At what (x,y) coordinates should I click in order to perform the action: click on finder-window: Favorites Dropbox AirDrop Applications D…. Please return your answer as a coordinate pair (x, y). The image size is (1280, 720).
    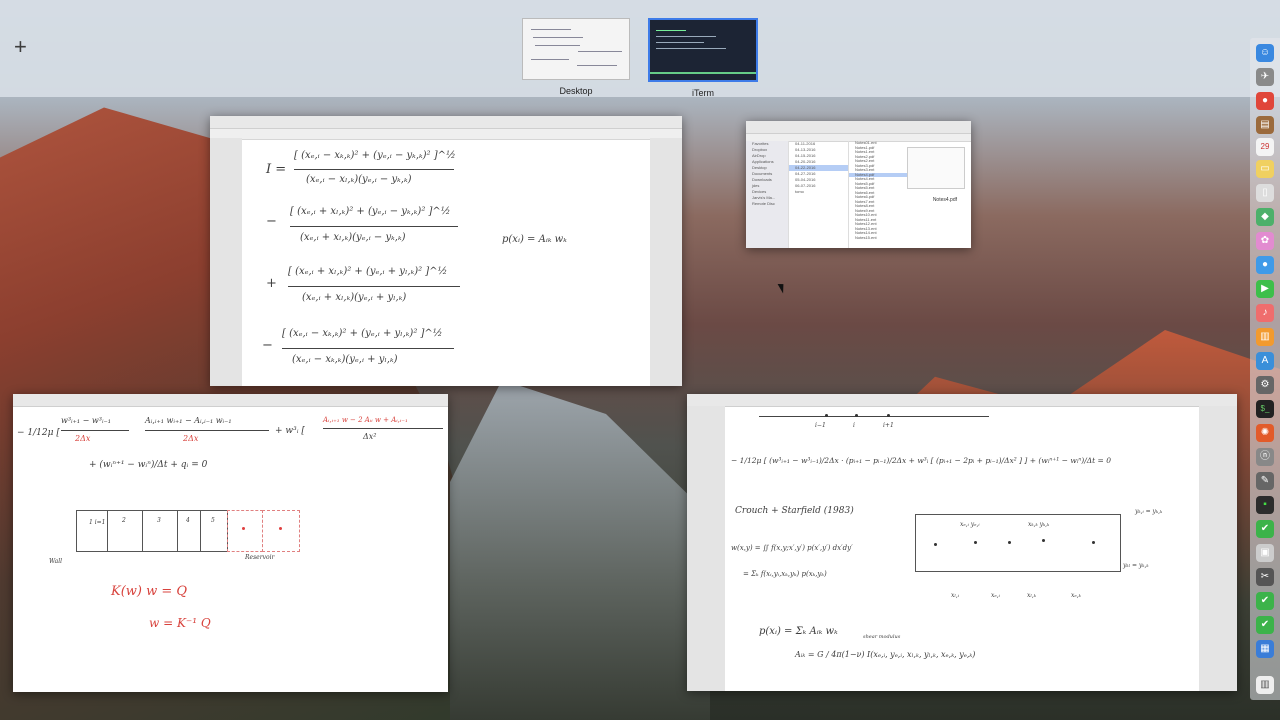
    Looking at the image, I should click on (858, 184).